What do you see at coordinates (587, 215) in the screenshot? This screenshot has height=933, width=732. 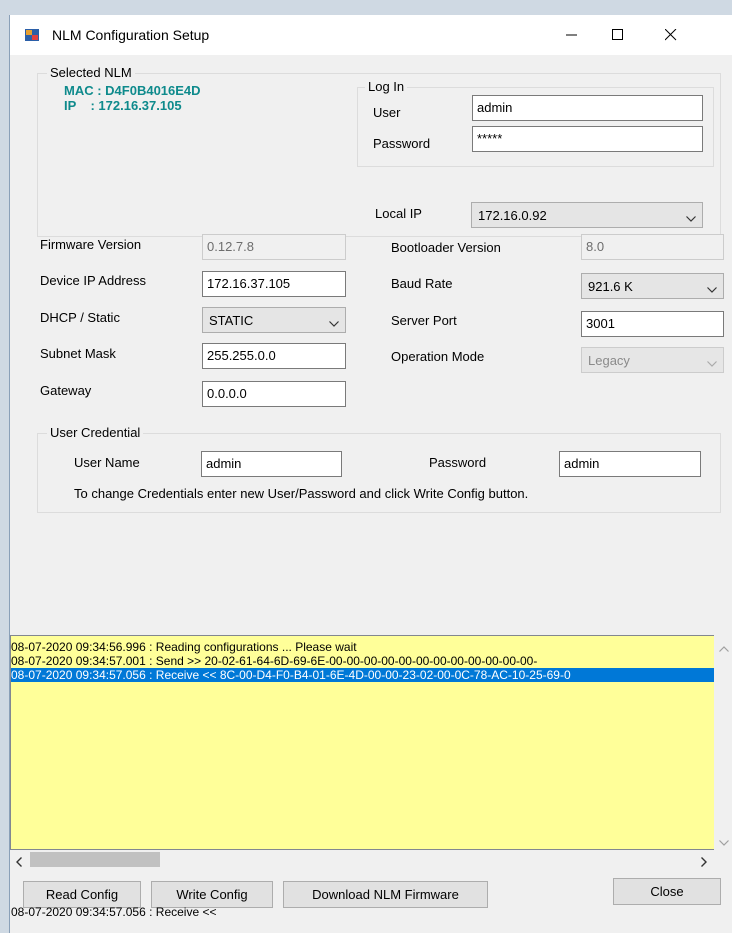 I see `local-ip-select: 172.16.0.92` at bounding box center [587, 215].